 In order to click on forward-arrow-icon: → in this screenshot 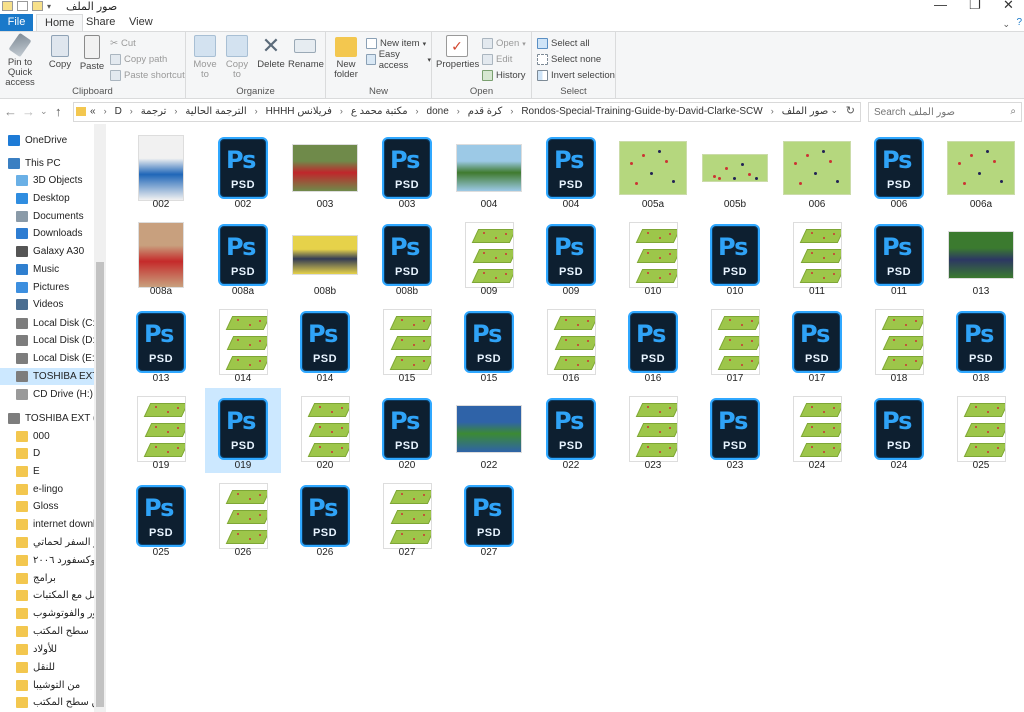, I will do `click(28, 111)`.